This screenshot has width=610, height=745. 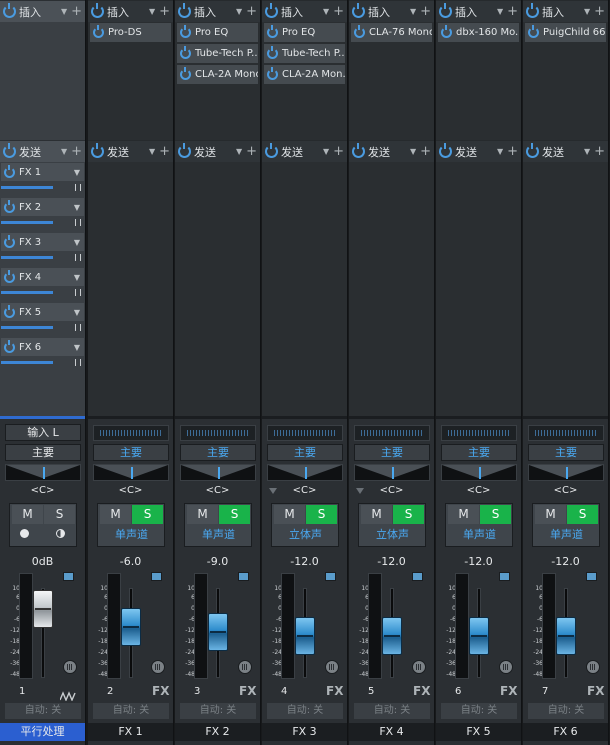 What do you see at coordinates (42, 242) in the screenshot?
I see `send-slot-header: FX 3 ▼` at bounding box center [42, 242].